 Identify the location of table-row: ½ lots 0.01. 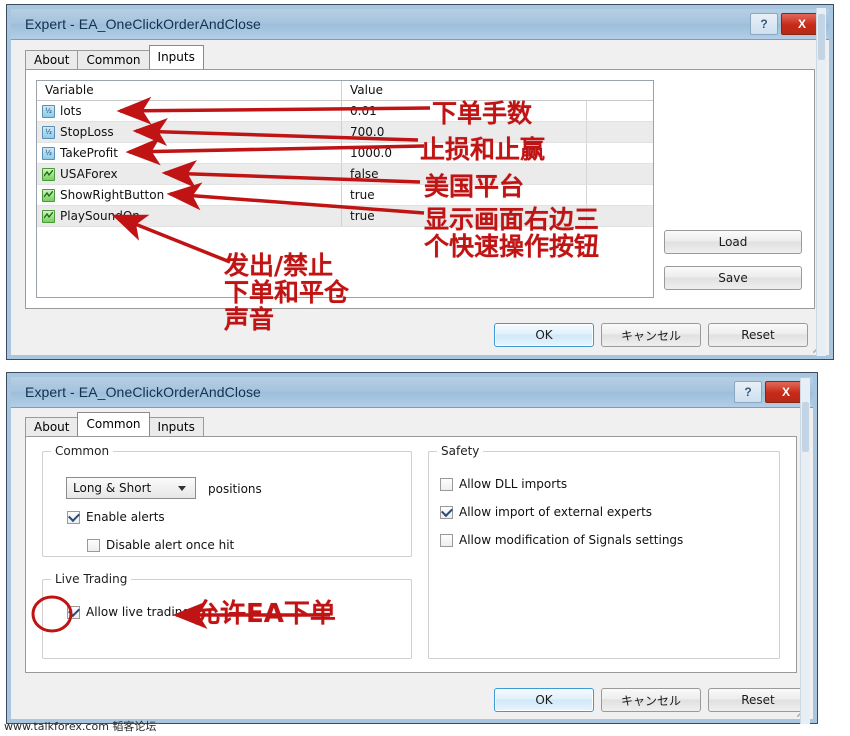
(345, 111).